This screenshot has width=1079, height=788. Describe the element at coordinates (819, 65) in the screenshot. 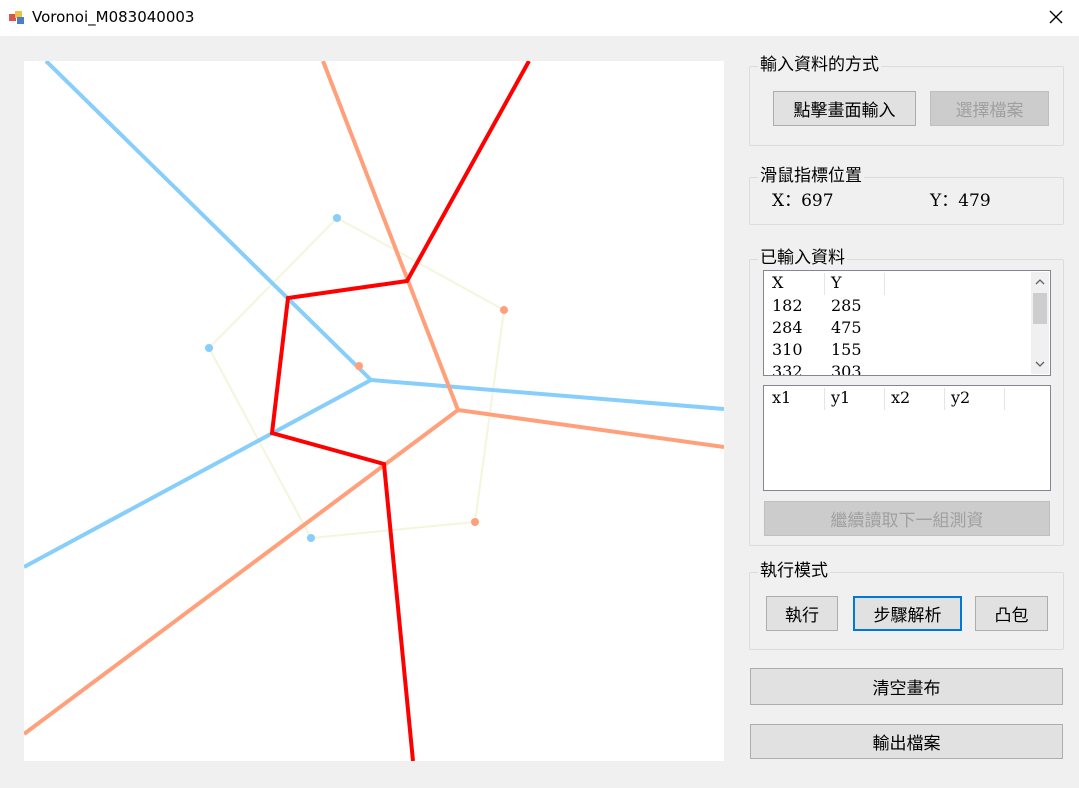

I see `input-method-title: 輸入資料的方式` at that location.